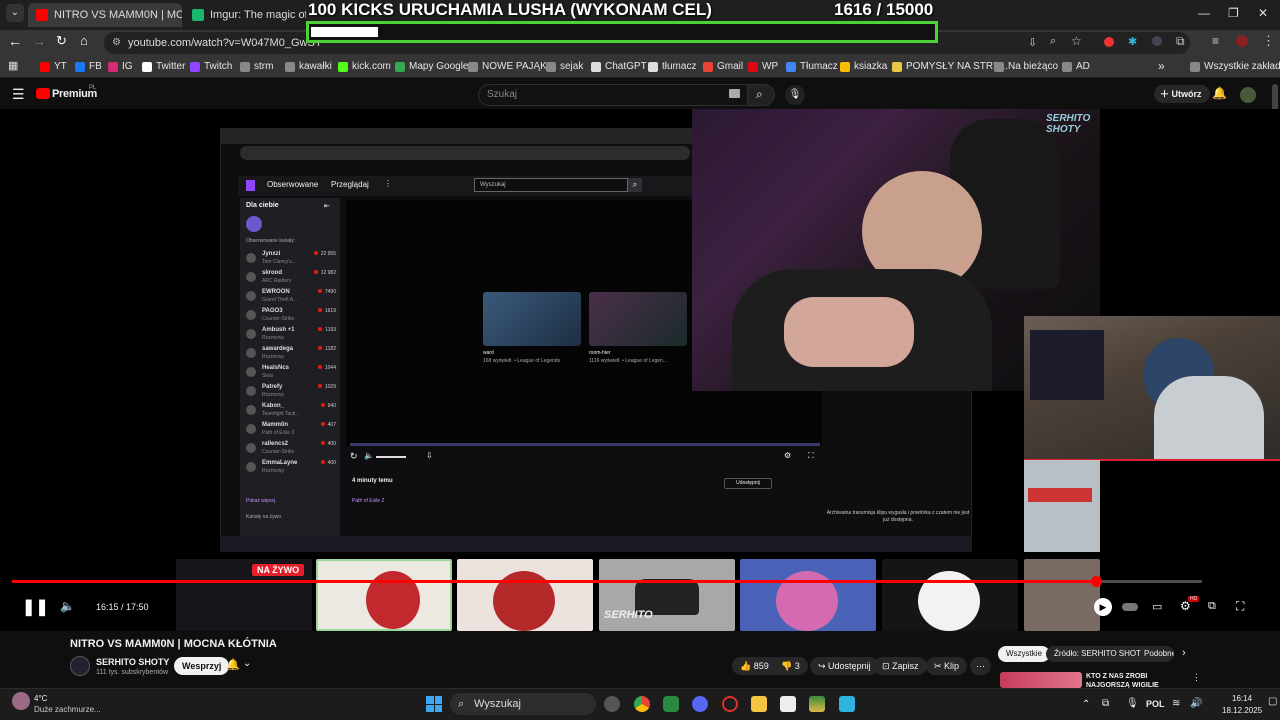 The width and height of the screenshot is (1280, 720). I want to click on shield-app-icon, so click(671, 704).